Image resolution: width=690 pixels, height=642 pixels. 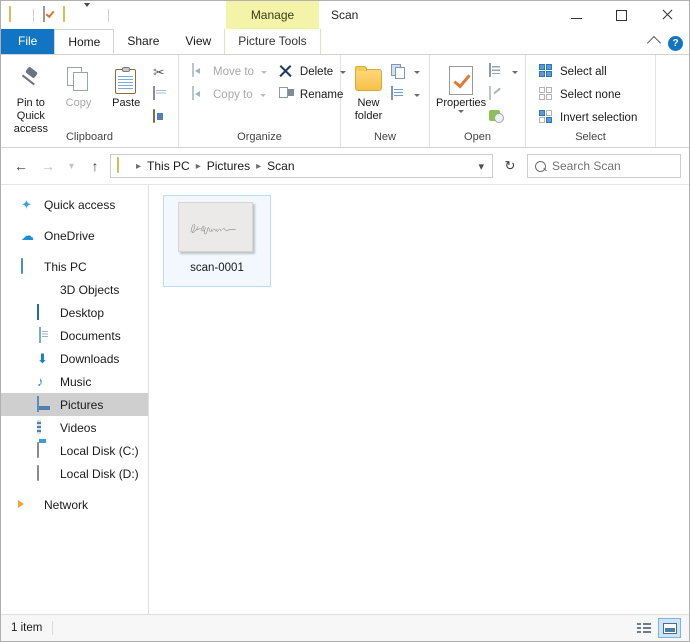 I want to click on sidebar-item-label: Local Disk (D:), so click(x=99, y=473).